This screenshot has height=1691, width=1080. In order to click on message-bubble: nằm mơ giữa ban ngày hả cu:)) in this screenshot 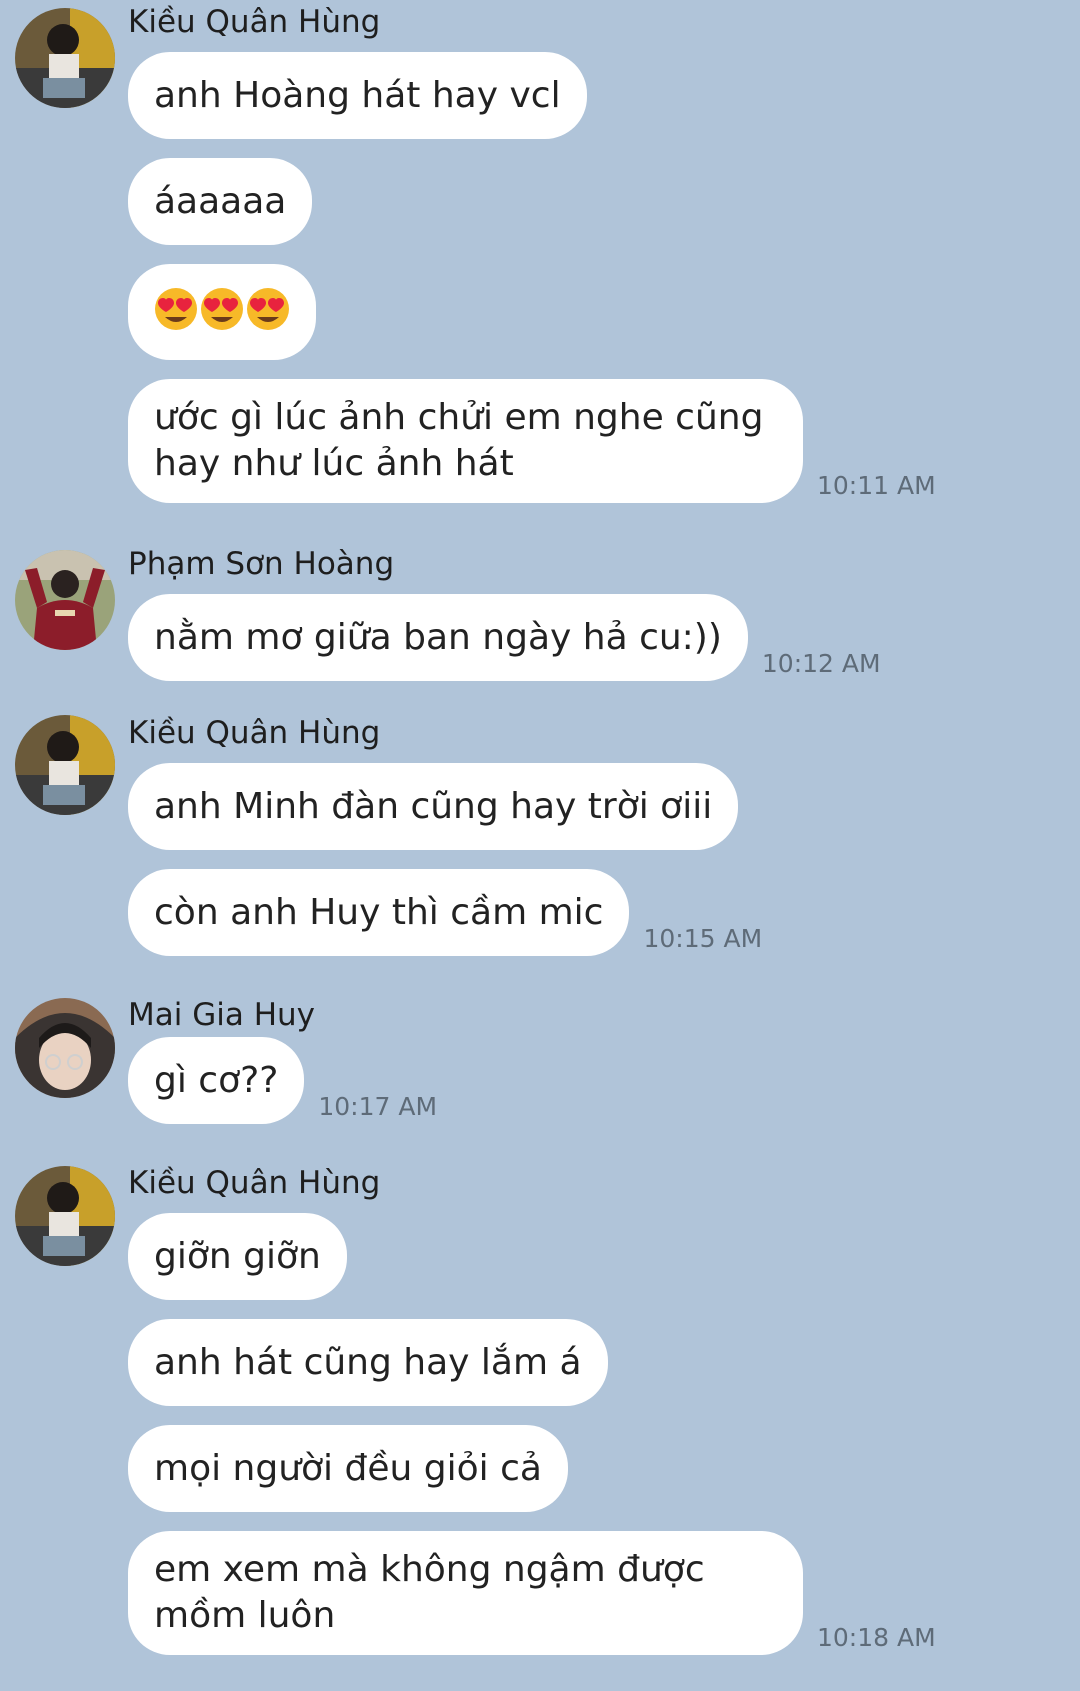, I will do `click(438, 637)`.